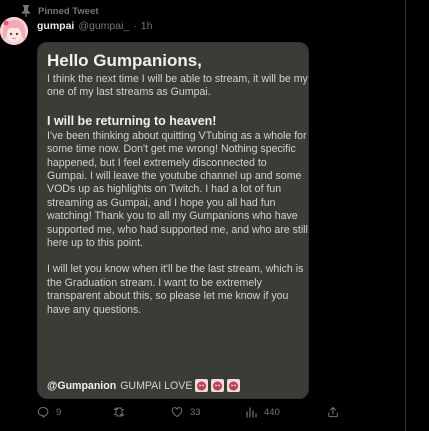 This screenshot has height=431, width=429. Describe the element at coordinates (55, 26) in the screenshot. I see `author-name: gumpai` at that location.